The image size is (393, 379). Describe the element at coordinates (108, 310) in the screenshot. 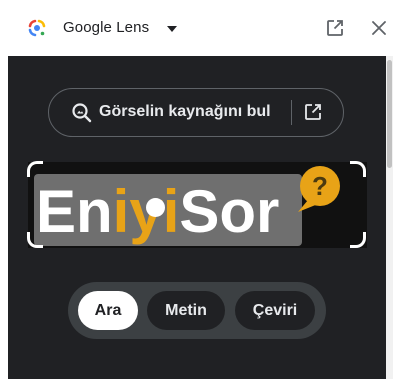

I see `tab-search: Ara` at that location.